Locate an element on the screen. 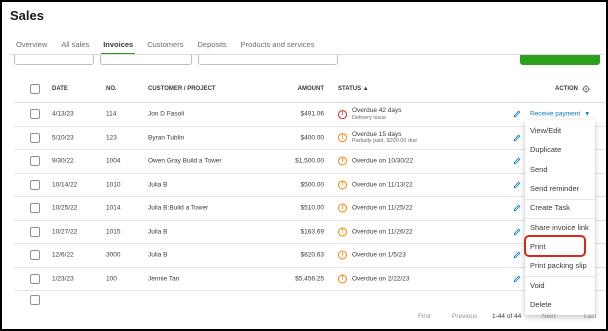  row-status: ! Overdue on 1/5/23 is located at coordinates (372, 255).